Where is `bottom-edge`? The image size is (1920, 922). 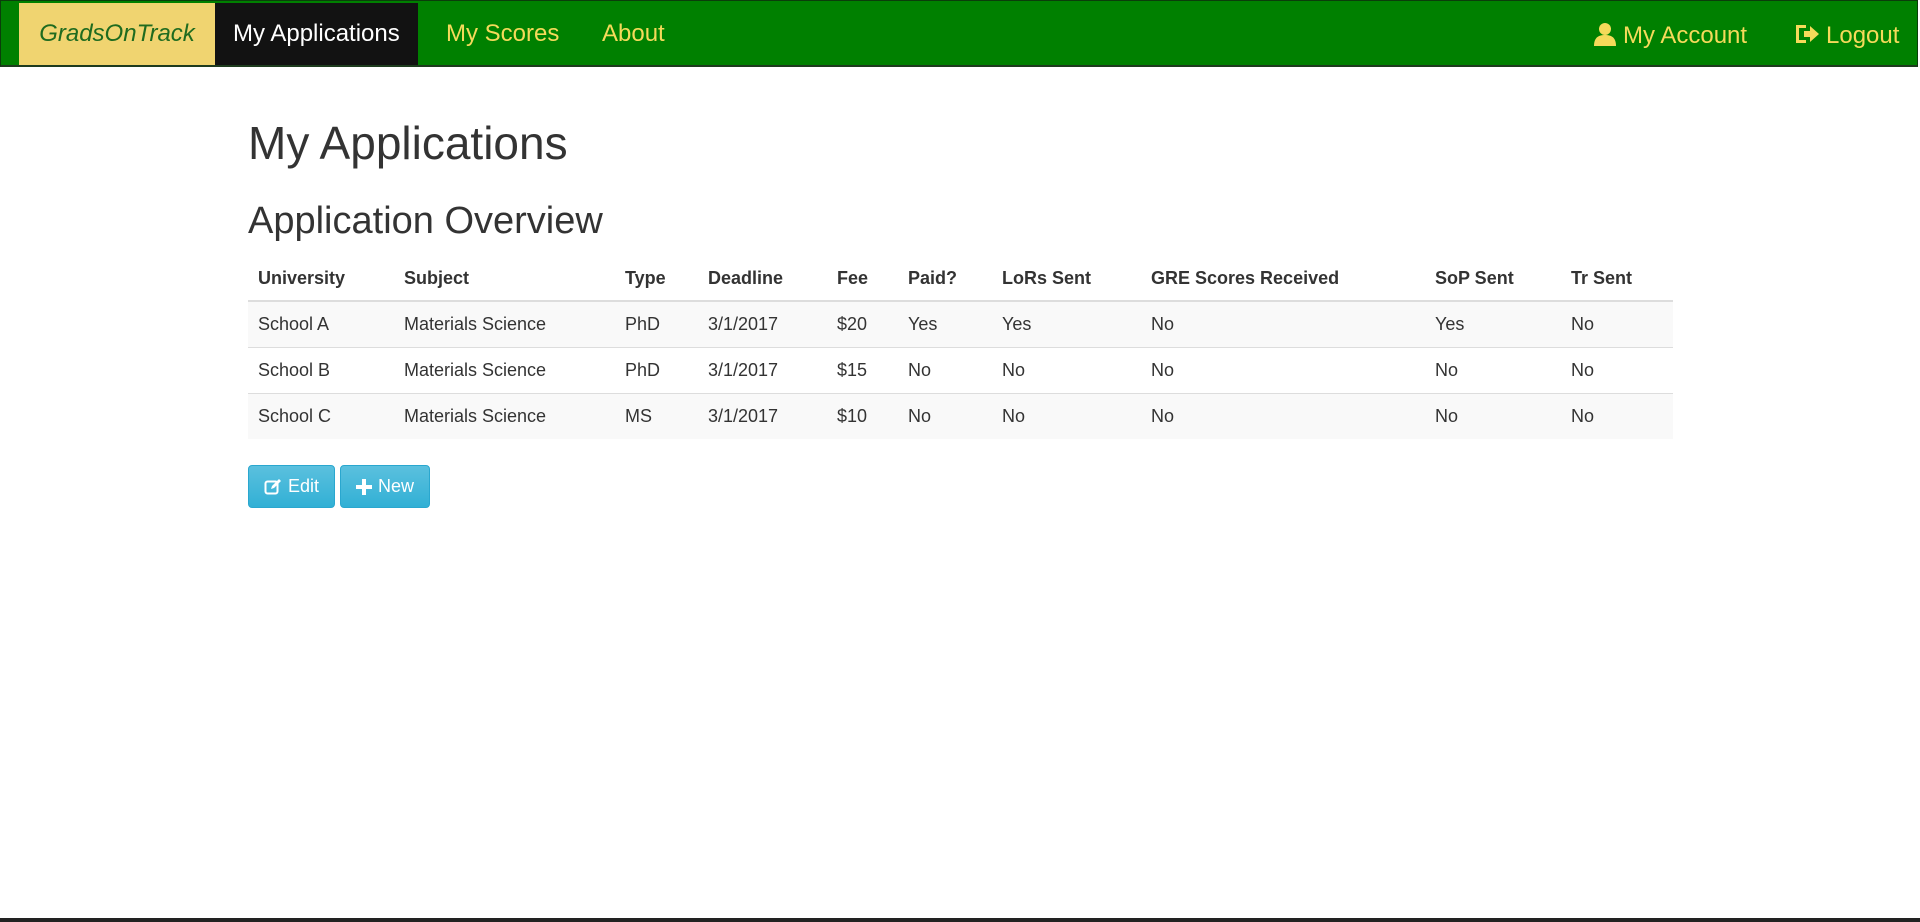 bottom-edge is located at coordinates (960, 920).